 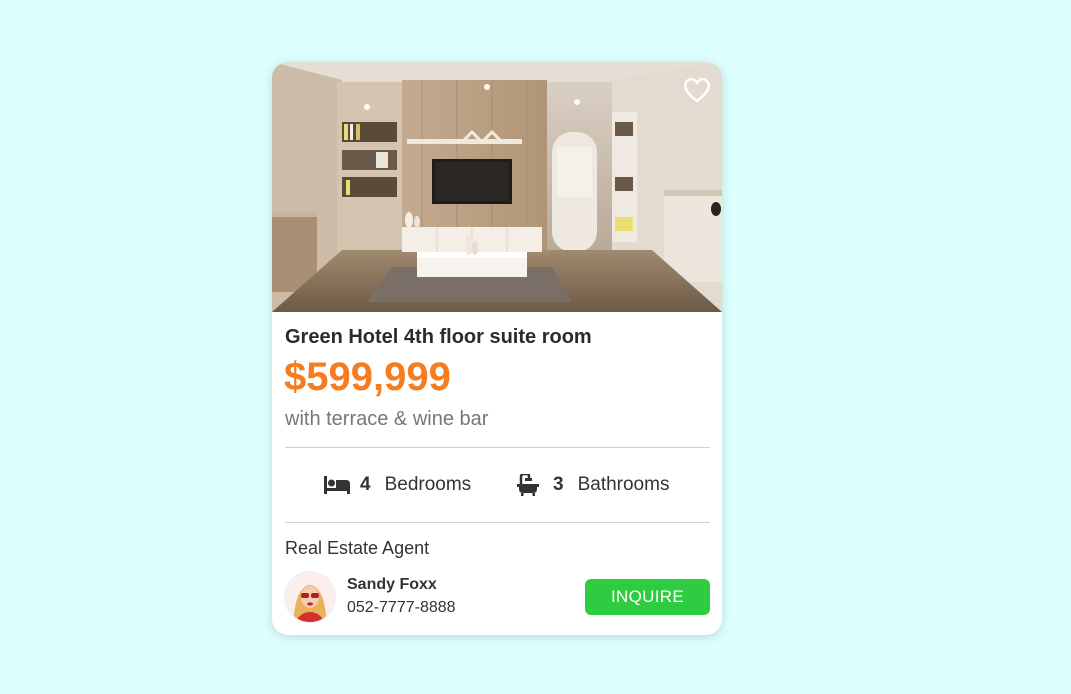 What do you see at coordinates (438, 337) in the screenshot?
I see `listing-title: Green Hotel 4th floor suite room` at bounding box center [438, 337].